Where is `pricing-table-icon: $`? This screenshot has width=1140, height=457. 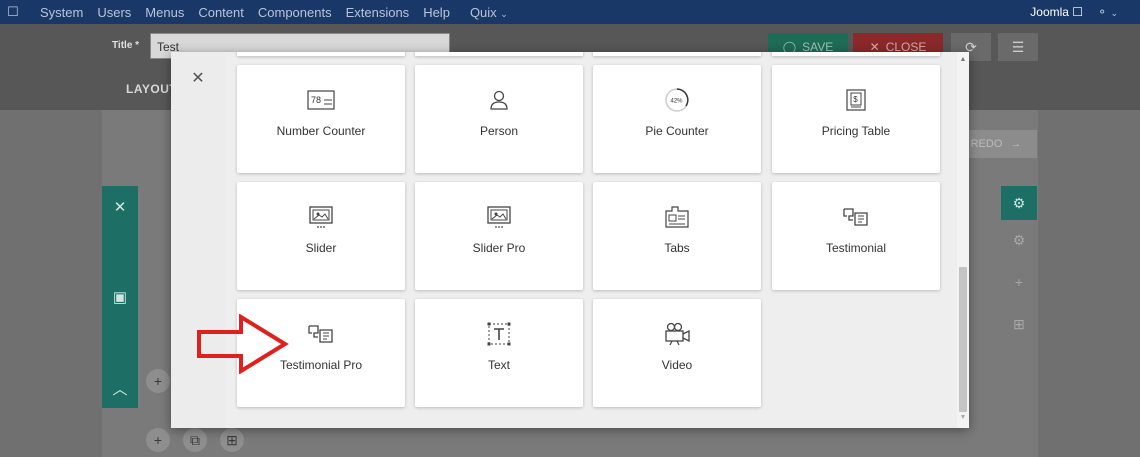 pricing-table-icon: $ is located at coordinates (856, 100).